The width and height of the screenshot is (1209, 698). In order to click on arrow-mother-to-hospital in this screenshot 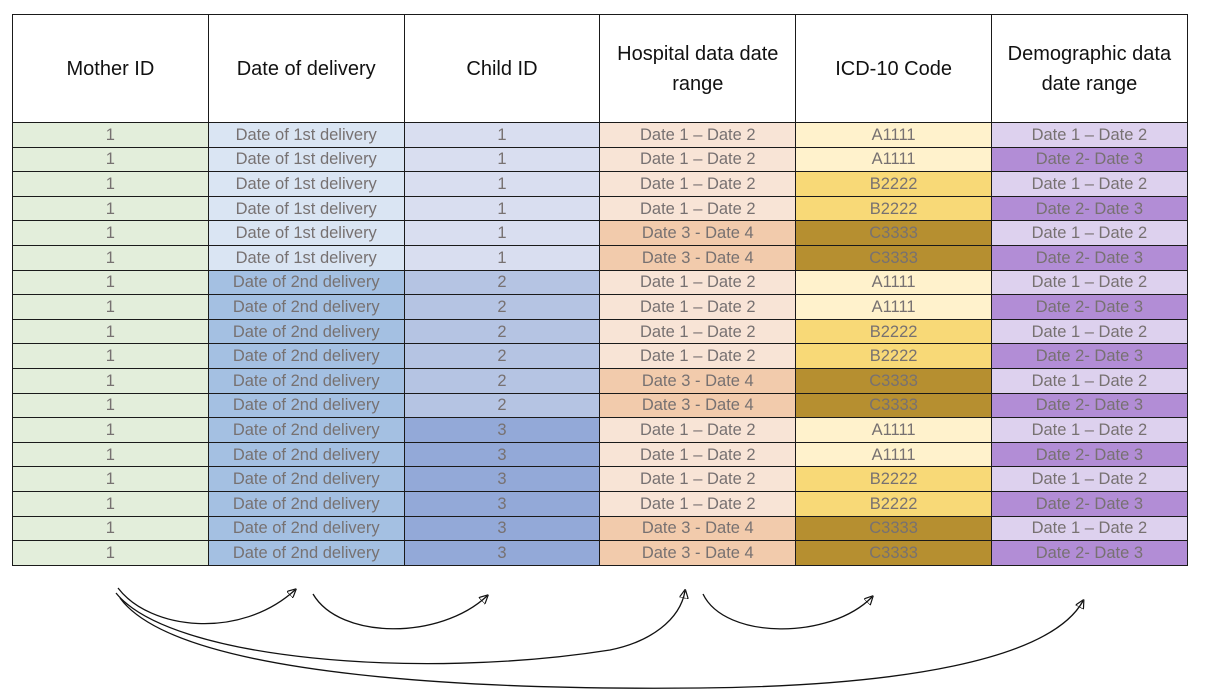, I will do `click(400, 628)`.